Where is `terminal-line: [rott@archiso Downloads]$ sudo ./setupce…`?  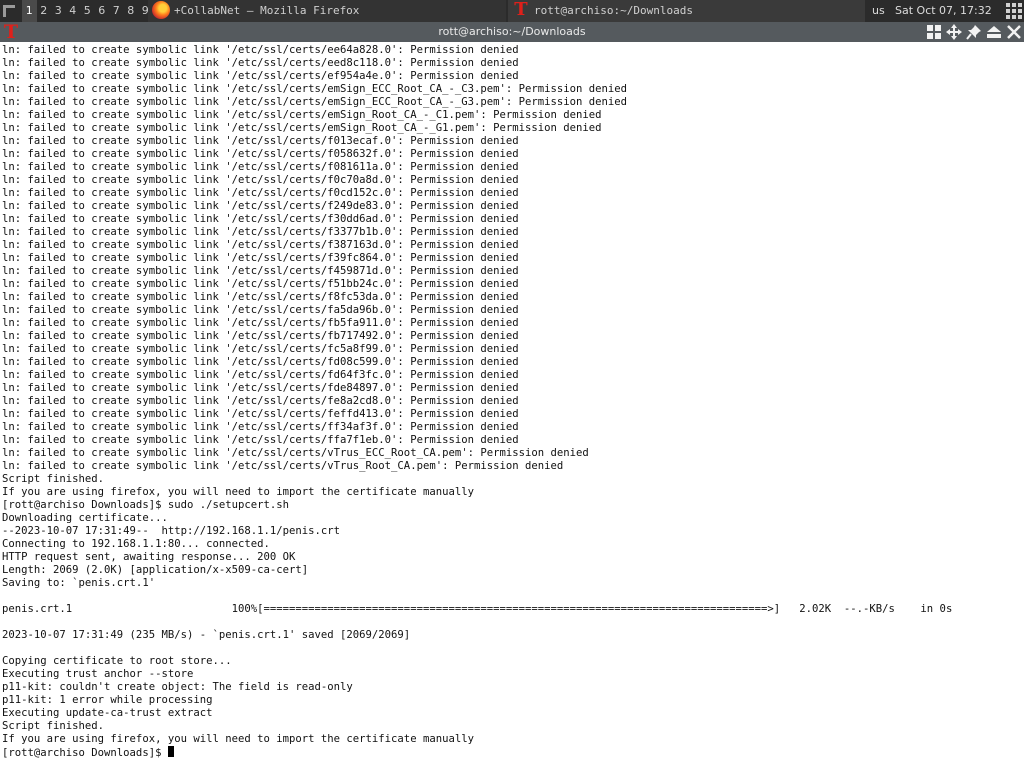 terminal-line: [rott@archiso Downloads]$ sudo ./setupce… is located at coordinates (146, 505).